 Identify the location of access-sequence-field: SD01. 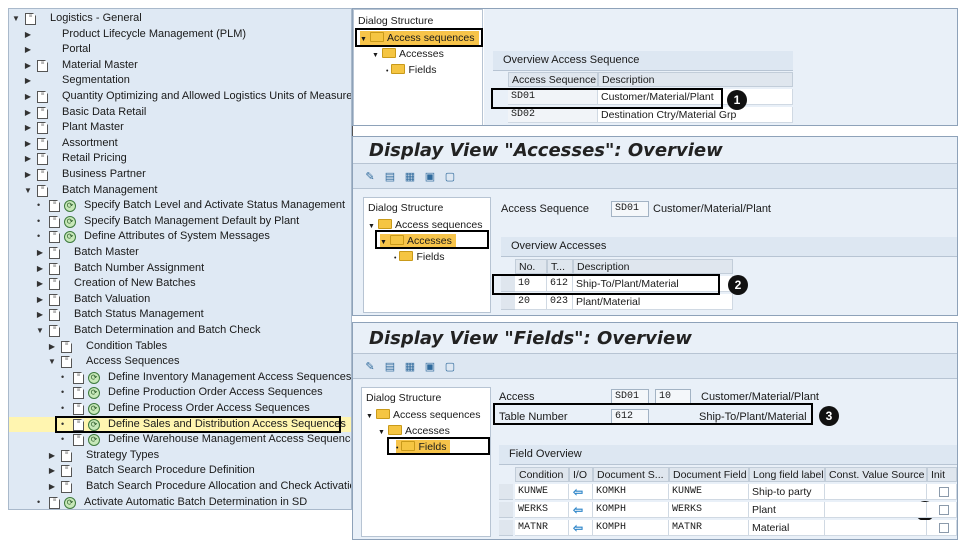
(630, 209).